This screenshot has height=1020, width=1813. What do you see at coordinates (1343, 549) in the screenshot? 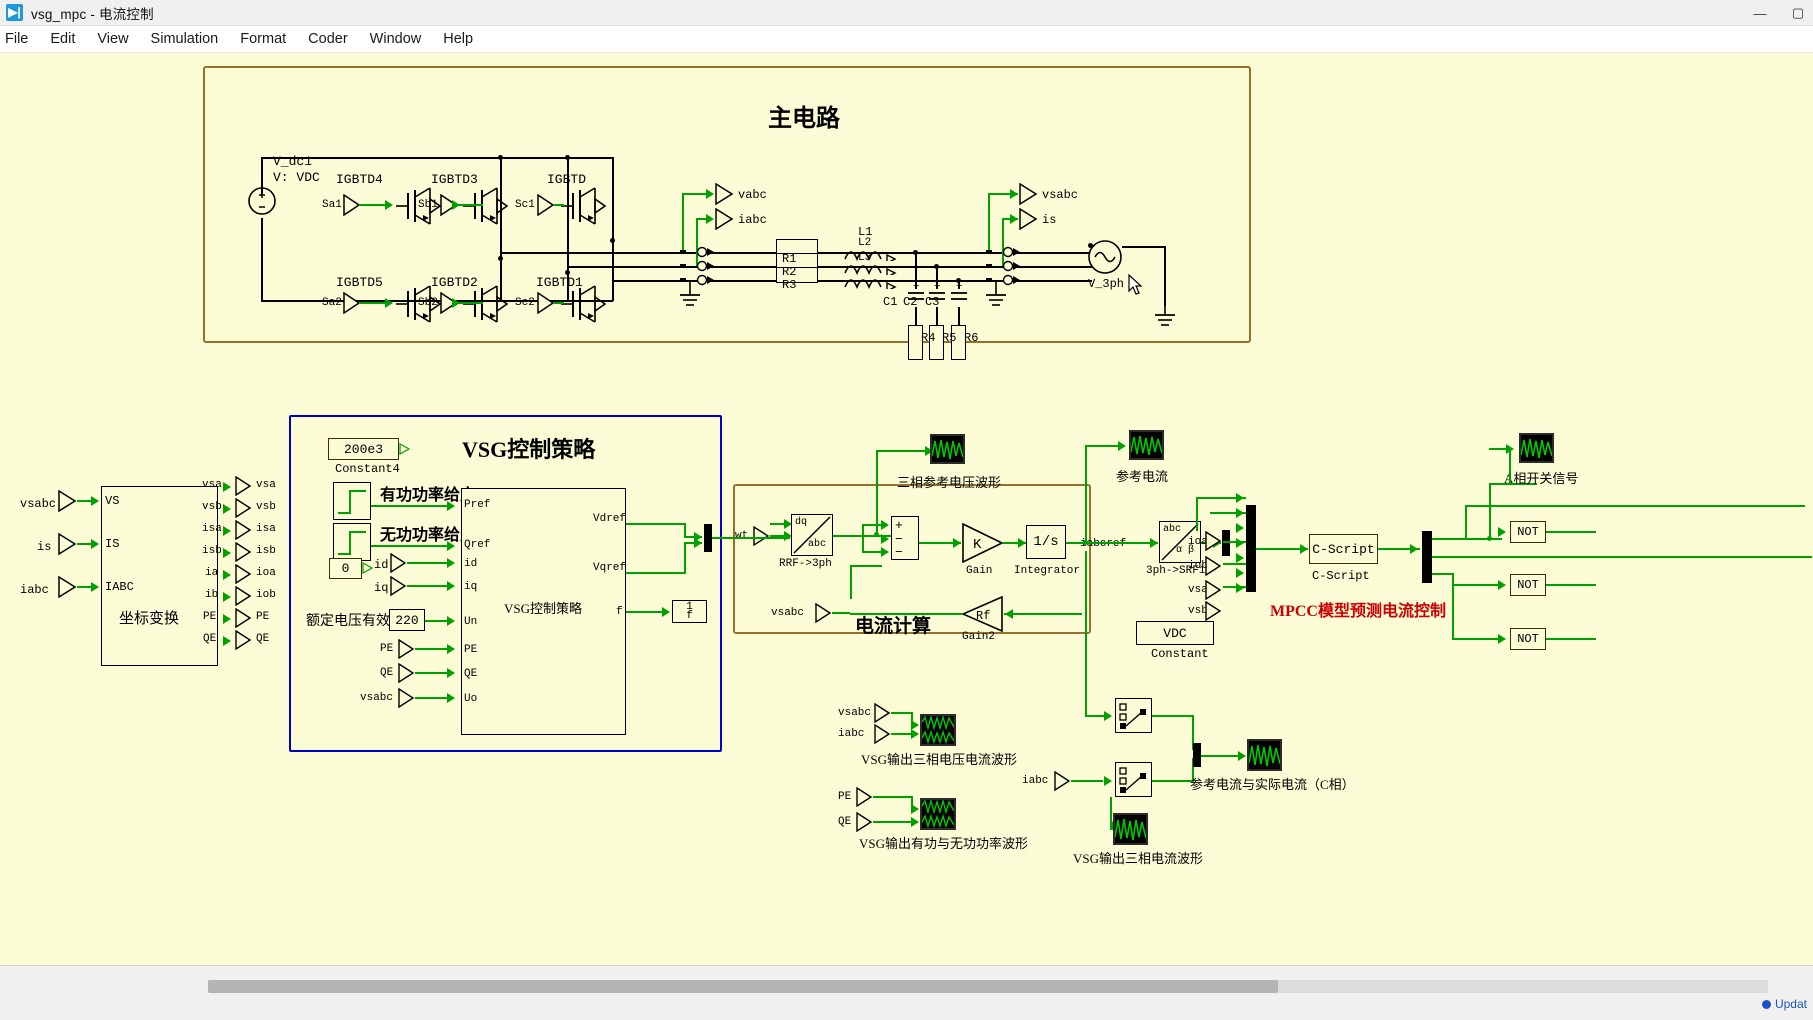
I see `cscript-block: C-Script` at bounding box center [1343, 549].